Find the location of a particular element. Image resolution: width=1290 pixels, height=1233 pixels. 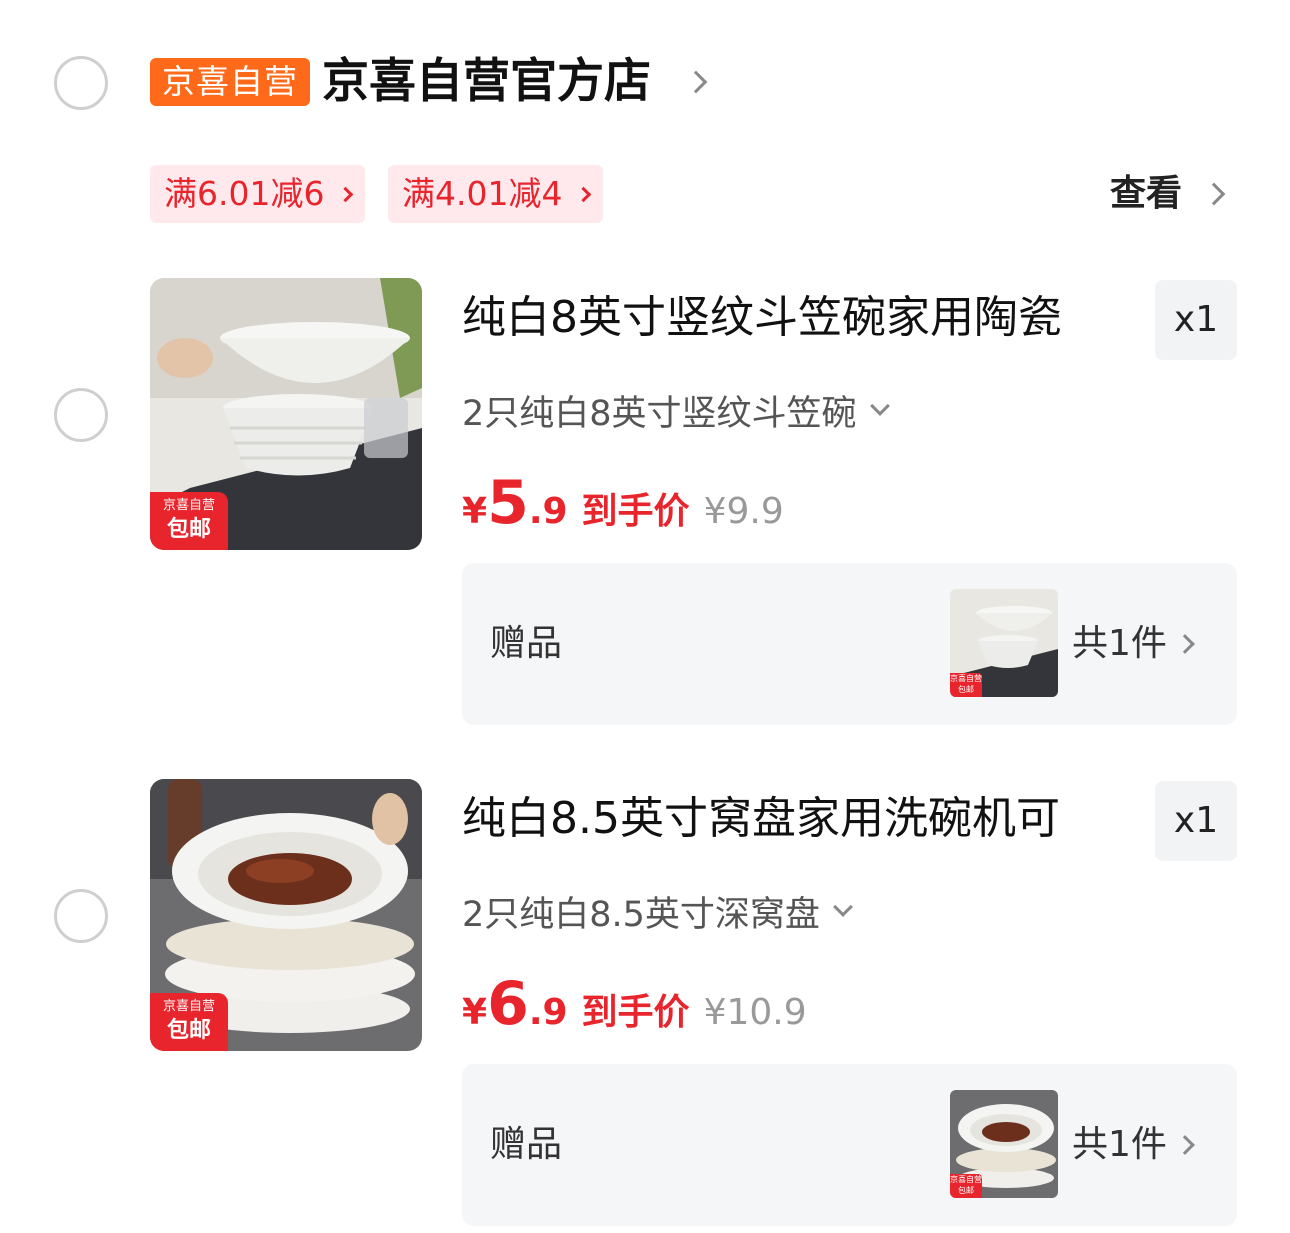

coupon-label: 满6.01减6 is located at coordinates (244, 193).